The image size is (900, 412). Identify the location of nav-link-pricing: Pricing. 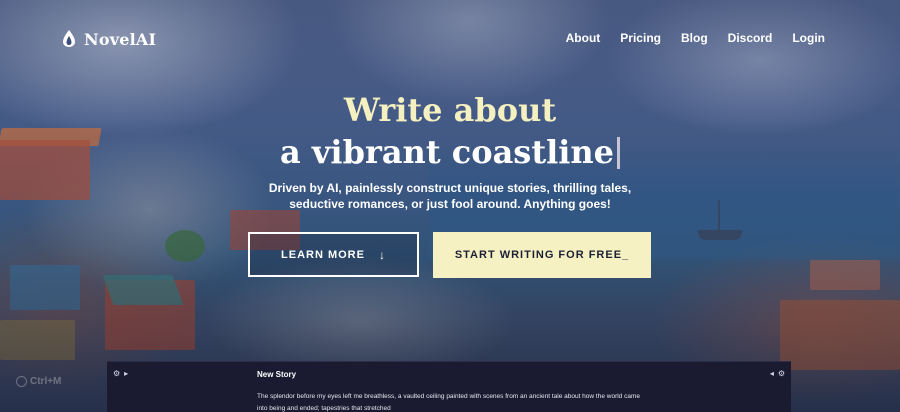
(640, 38).